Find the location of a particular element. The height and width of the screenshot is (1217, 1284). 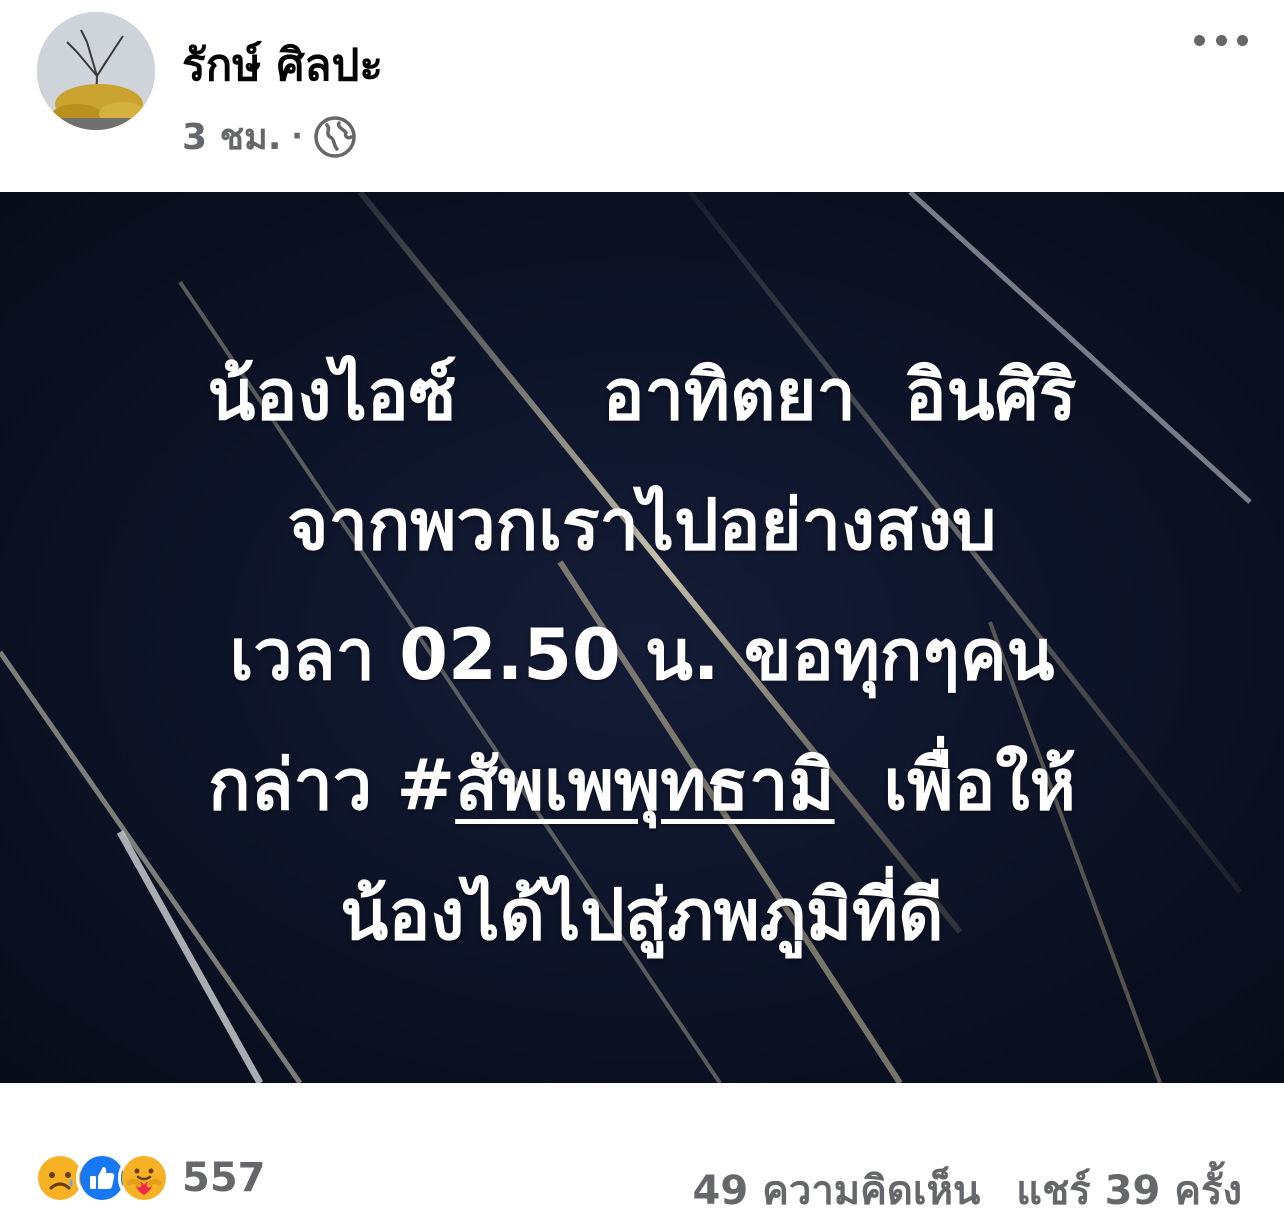

author-avatar is located at coordinates (96, 71).